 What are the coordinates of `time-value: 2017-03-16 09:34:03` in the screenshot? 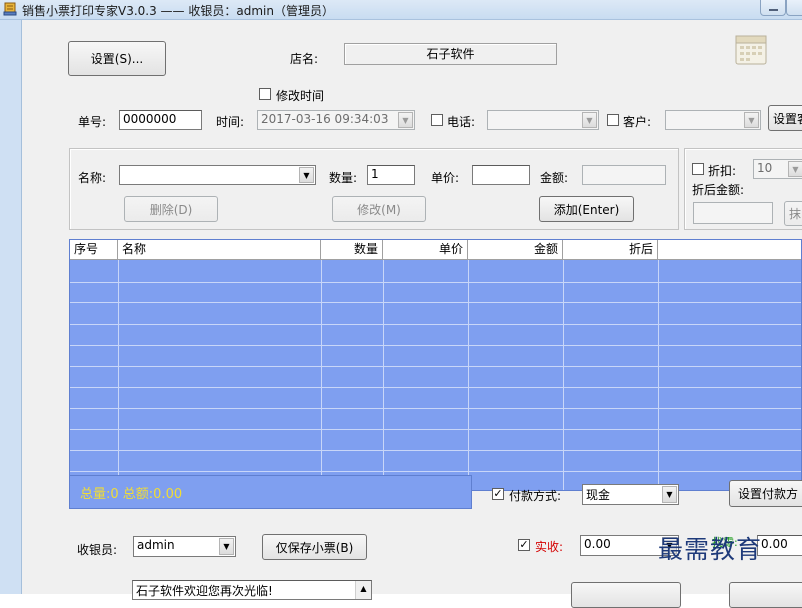 It's located at (325, 119).